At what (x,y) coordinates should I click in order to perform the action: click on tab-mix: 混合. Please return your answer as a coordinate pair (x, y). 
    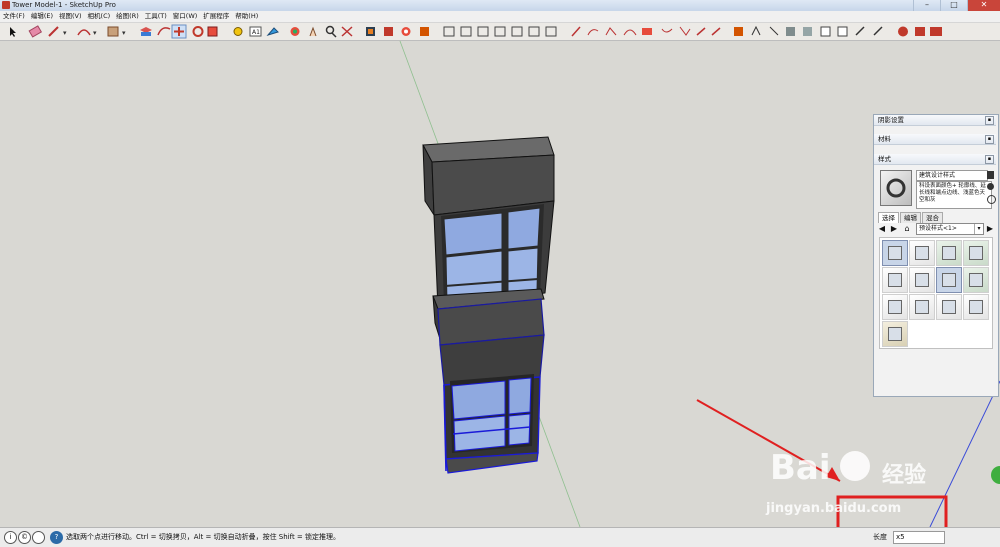
    Looking at the image, I should click on (932, 217).